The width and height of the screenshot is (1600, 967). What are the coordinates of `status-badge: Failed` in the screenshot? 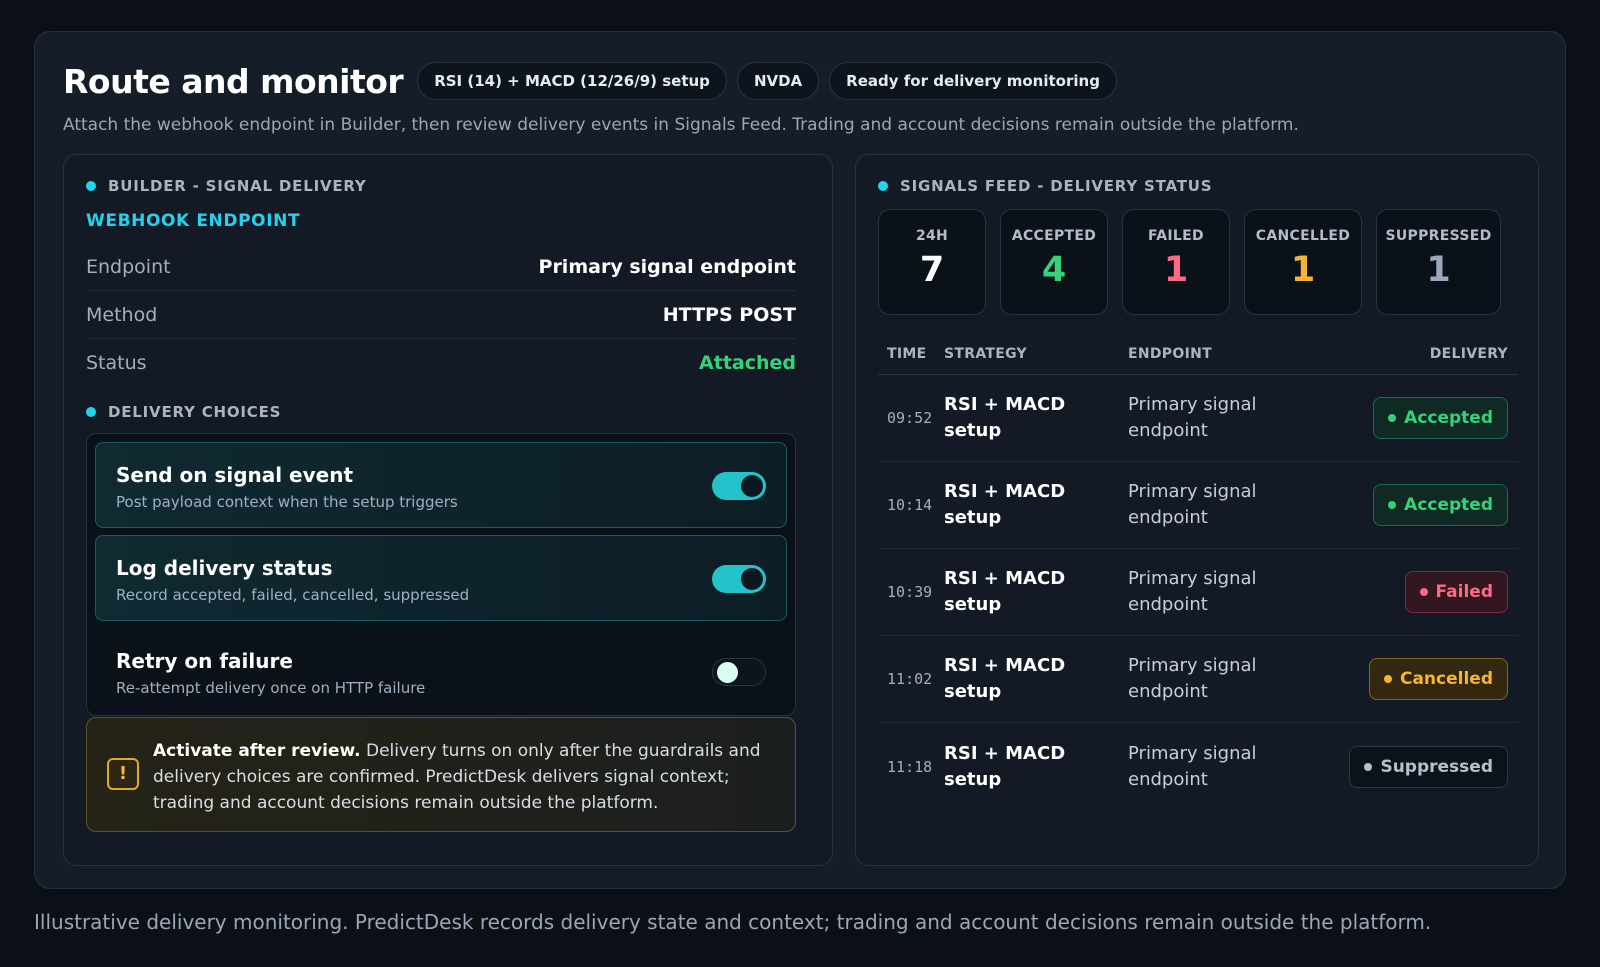 It's located at (1456, 592).